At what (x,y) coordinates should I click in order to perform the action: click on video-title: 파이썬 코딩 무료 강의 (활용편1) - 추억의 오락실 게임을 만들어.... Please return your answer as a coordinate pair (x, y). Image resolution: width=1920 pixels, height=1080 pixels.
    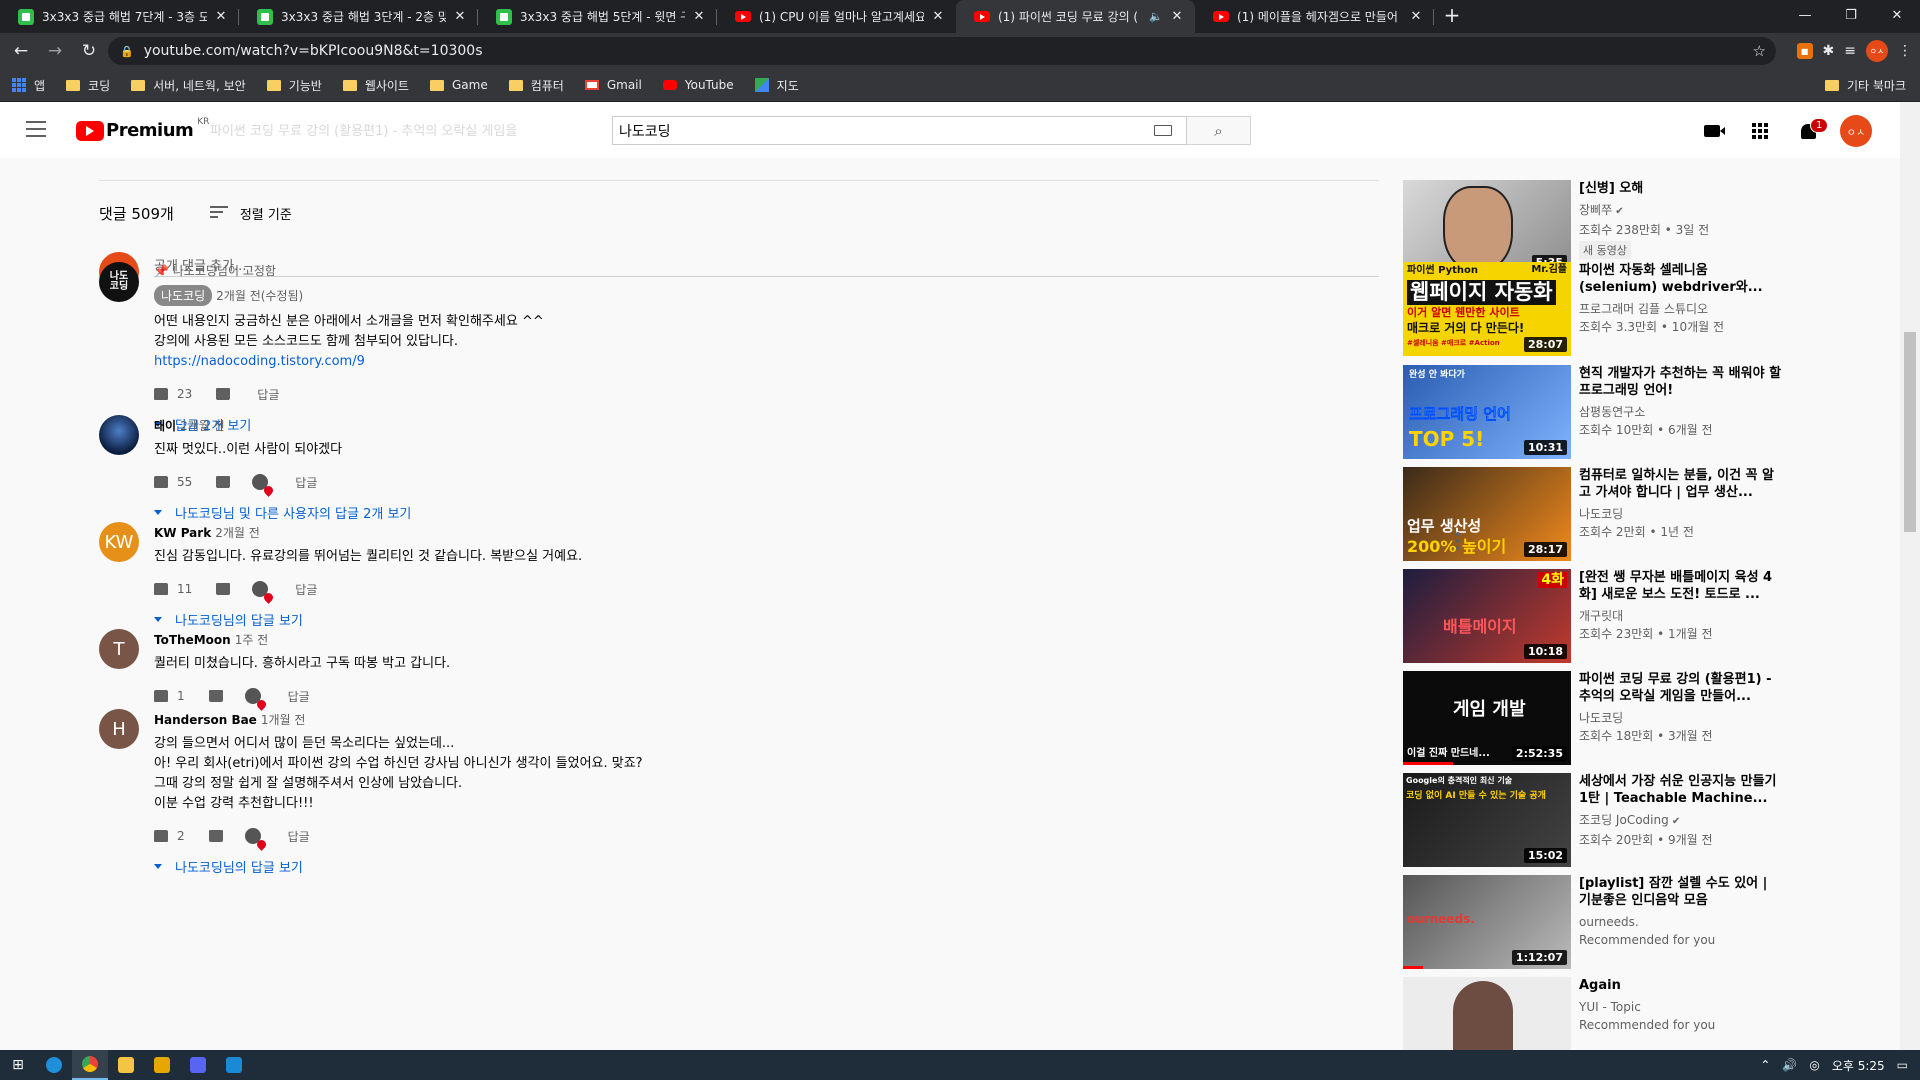
    Looking at the image, I should click on (1681, 688).